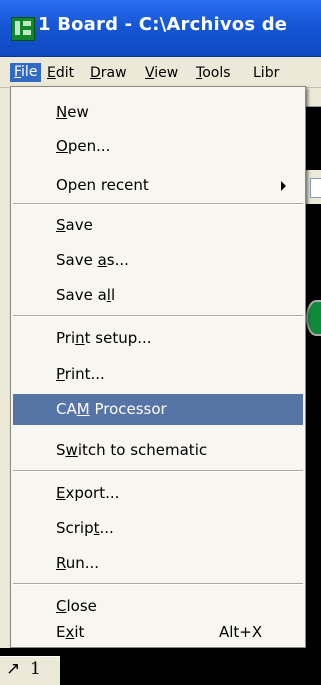 This screenshot has height=685, width=321. What do you see at coordinates (158, 225) in the screenshot?
I see `menu-item-save: Save` at bounding box center [158, 225].